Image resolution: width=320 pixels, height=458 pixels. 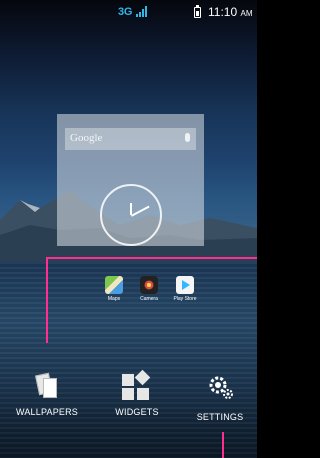 I want to click on wallpapers-button: WALLPAPERS, so click(x=47, y=394).